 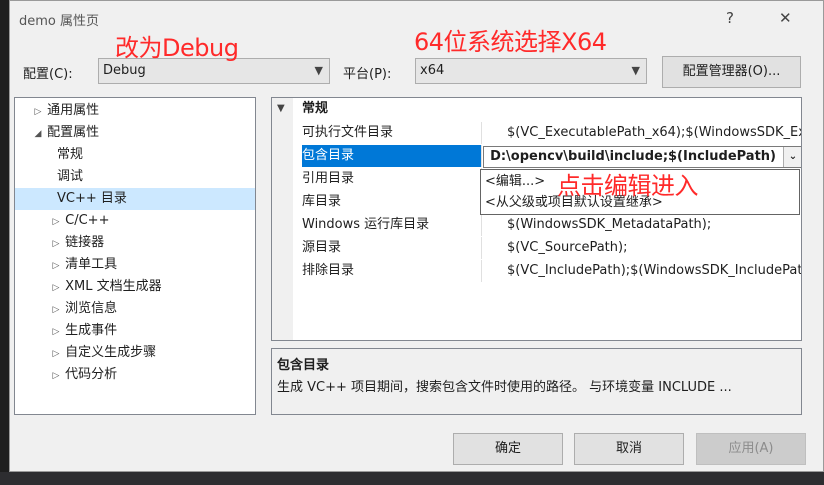 What do you see at coordinates (135, 133) in the screenshot?
I see `tree-item-config-properties: ◢ 配置属性` at bounding box center [135, 133].